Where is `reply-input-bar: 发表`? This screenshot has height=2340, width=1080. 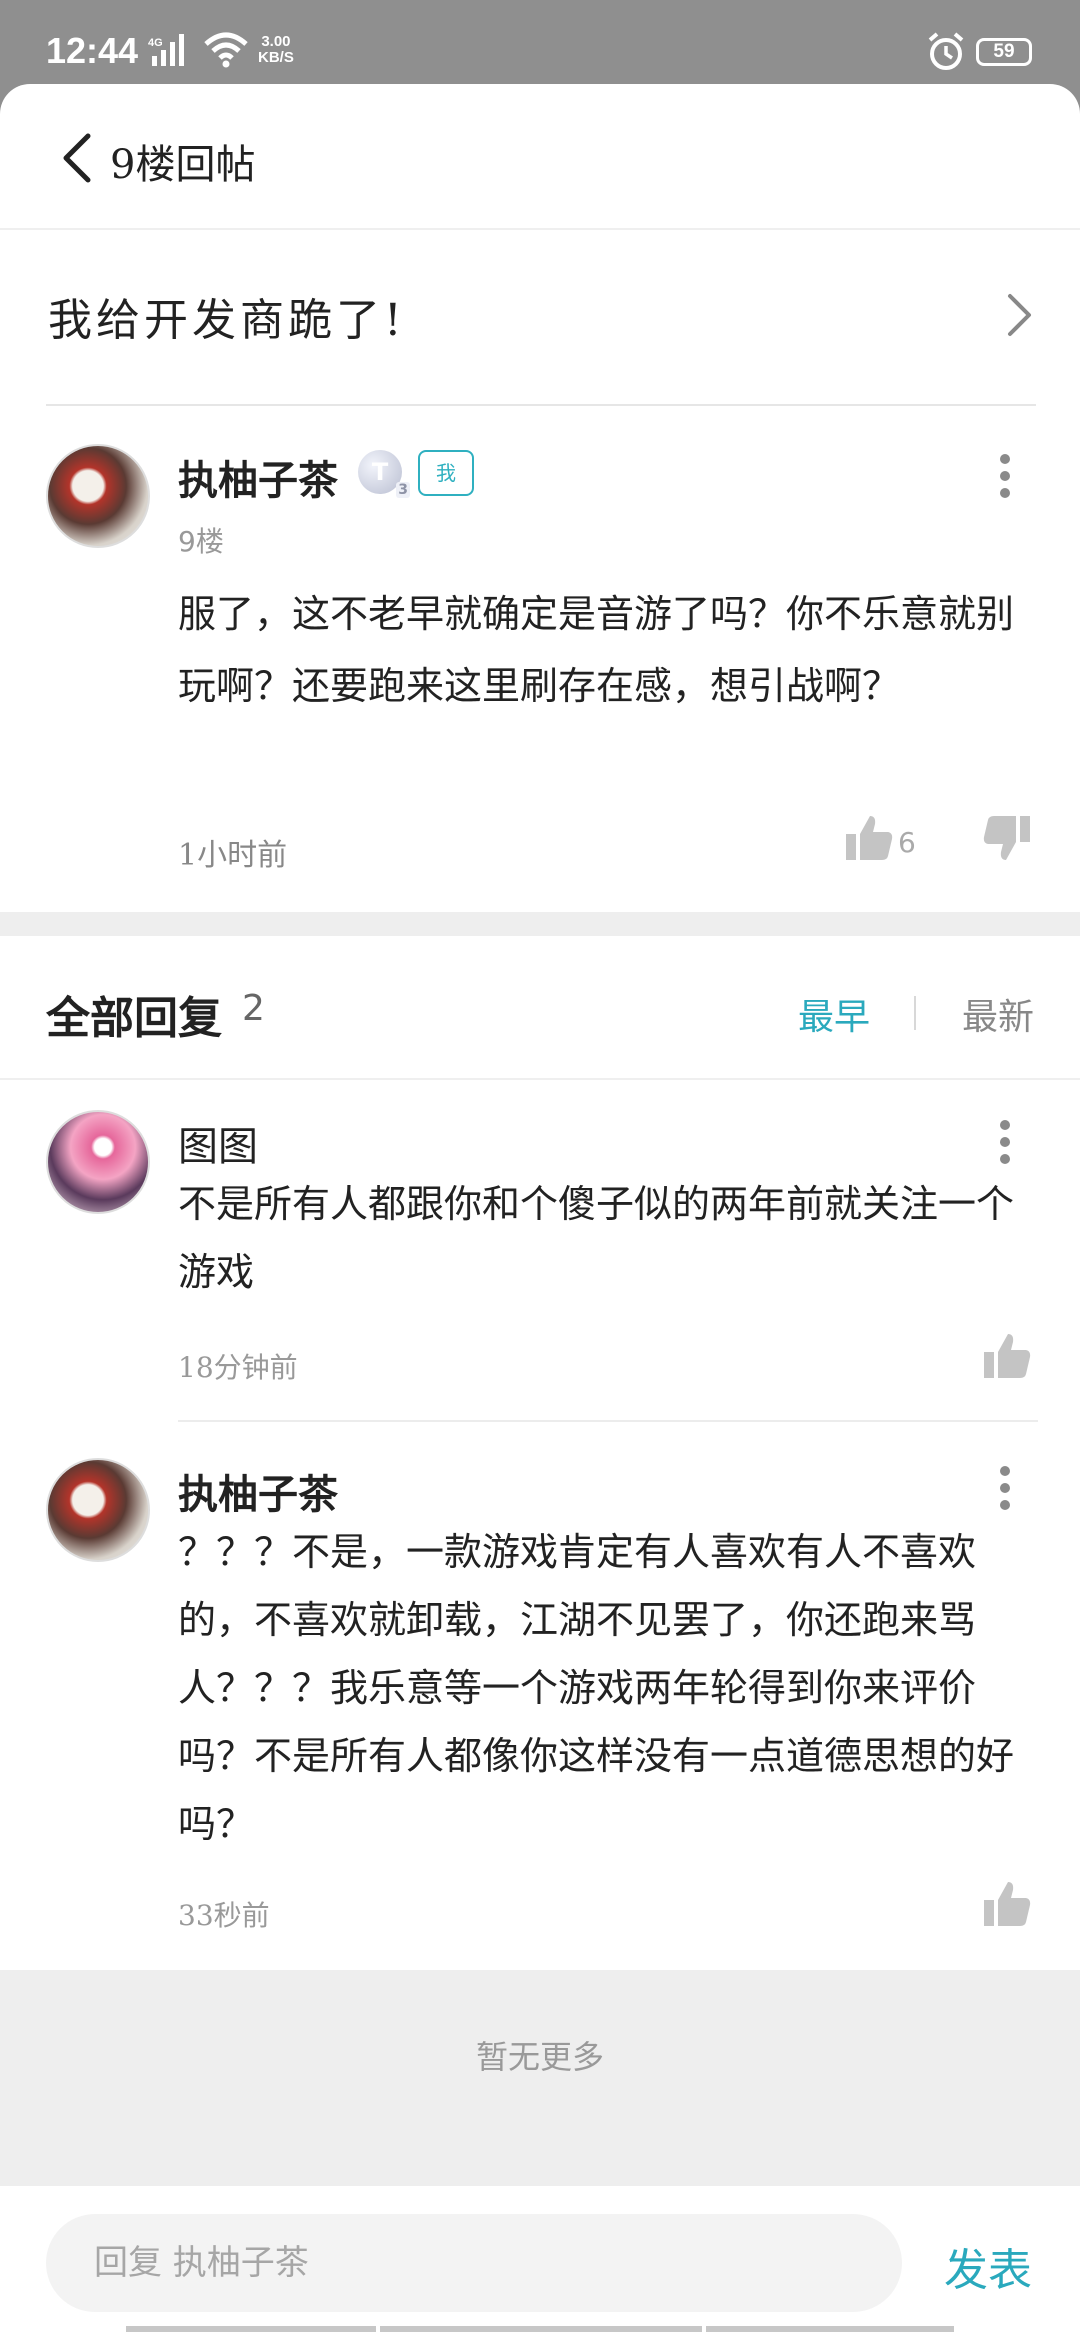 reply-input-bar: 发表 is located at coordinates (540, 2263).